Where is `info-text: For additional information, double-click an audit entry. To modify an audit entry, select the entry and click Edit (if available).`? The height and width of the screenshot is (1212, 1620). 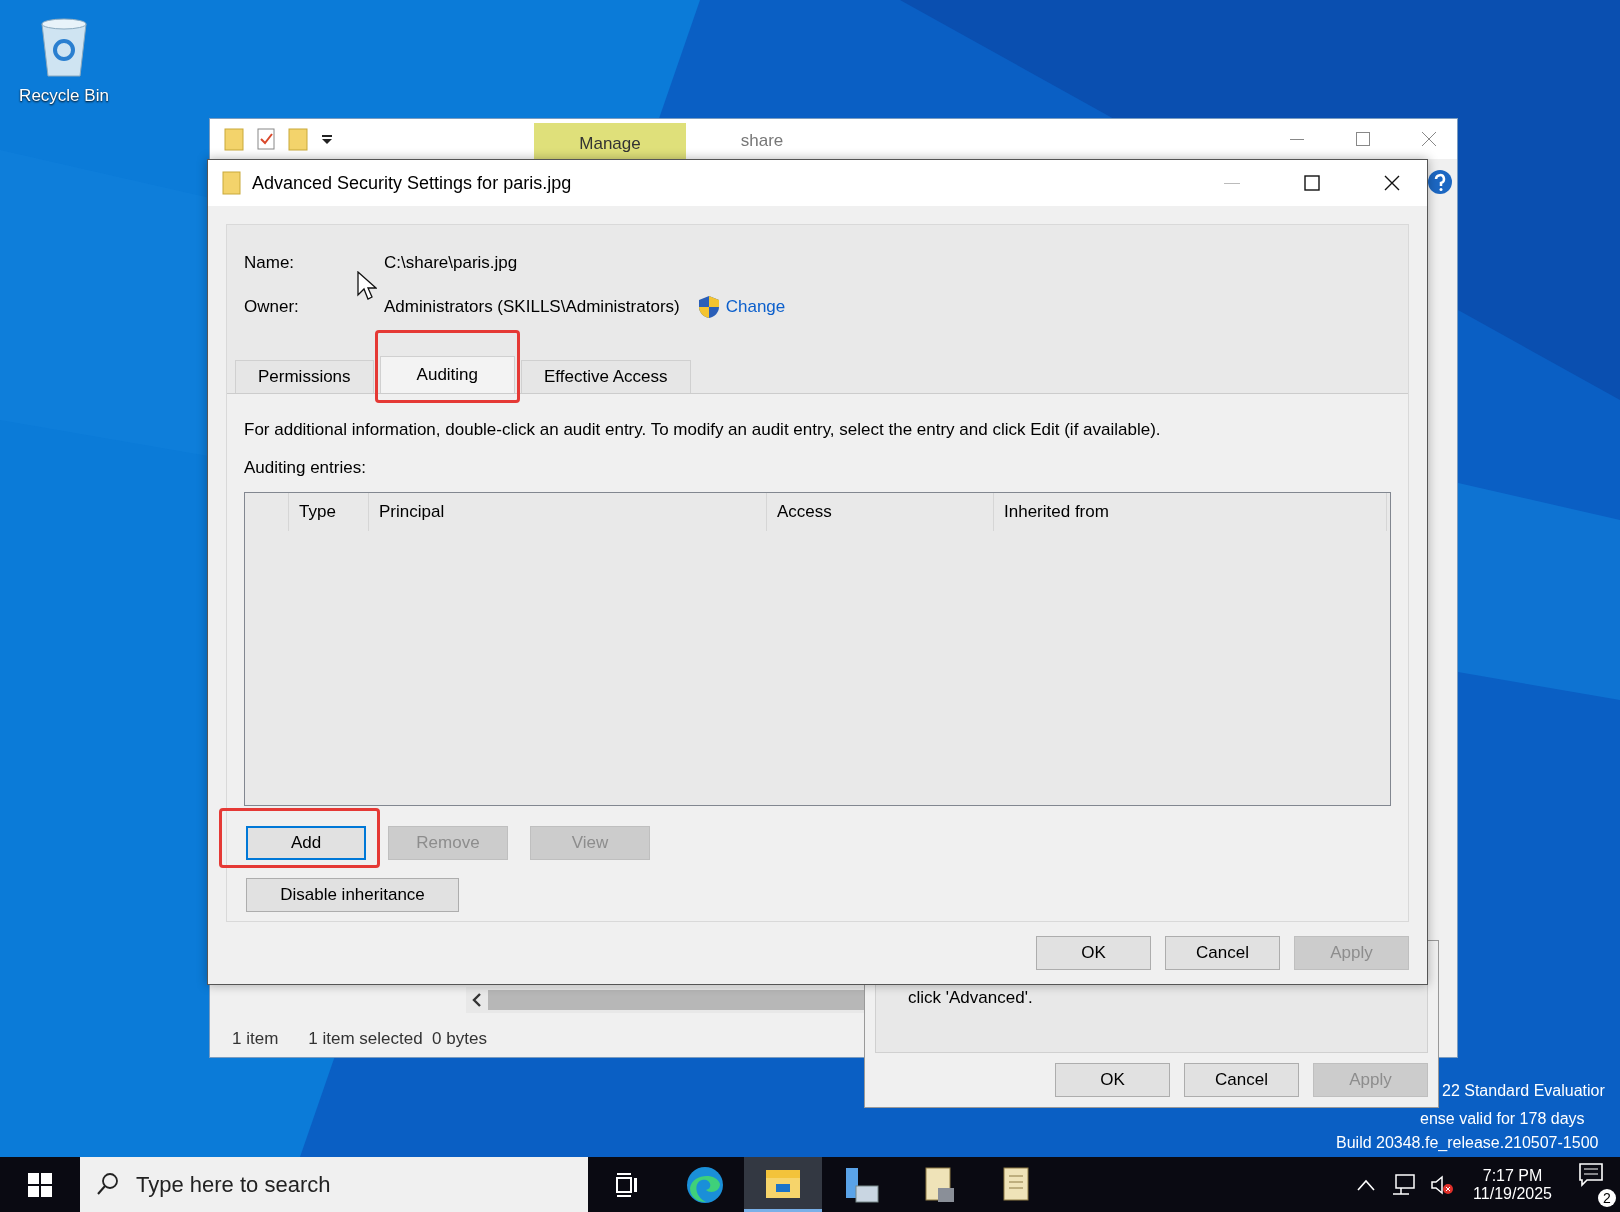 info-text: For additional information, double-click an audit entry. To modify an audit entry, select the entry and click Edit (if available). is located at coordinates (703, 430).